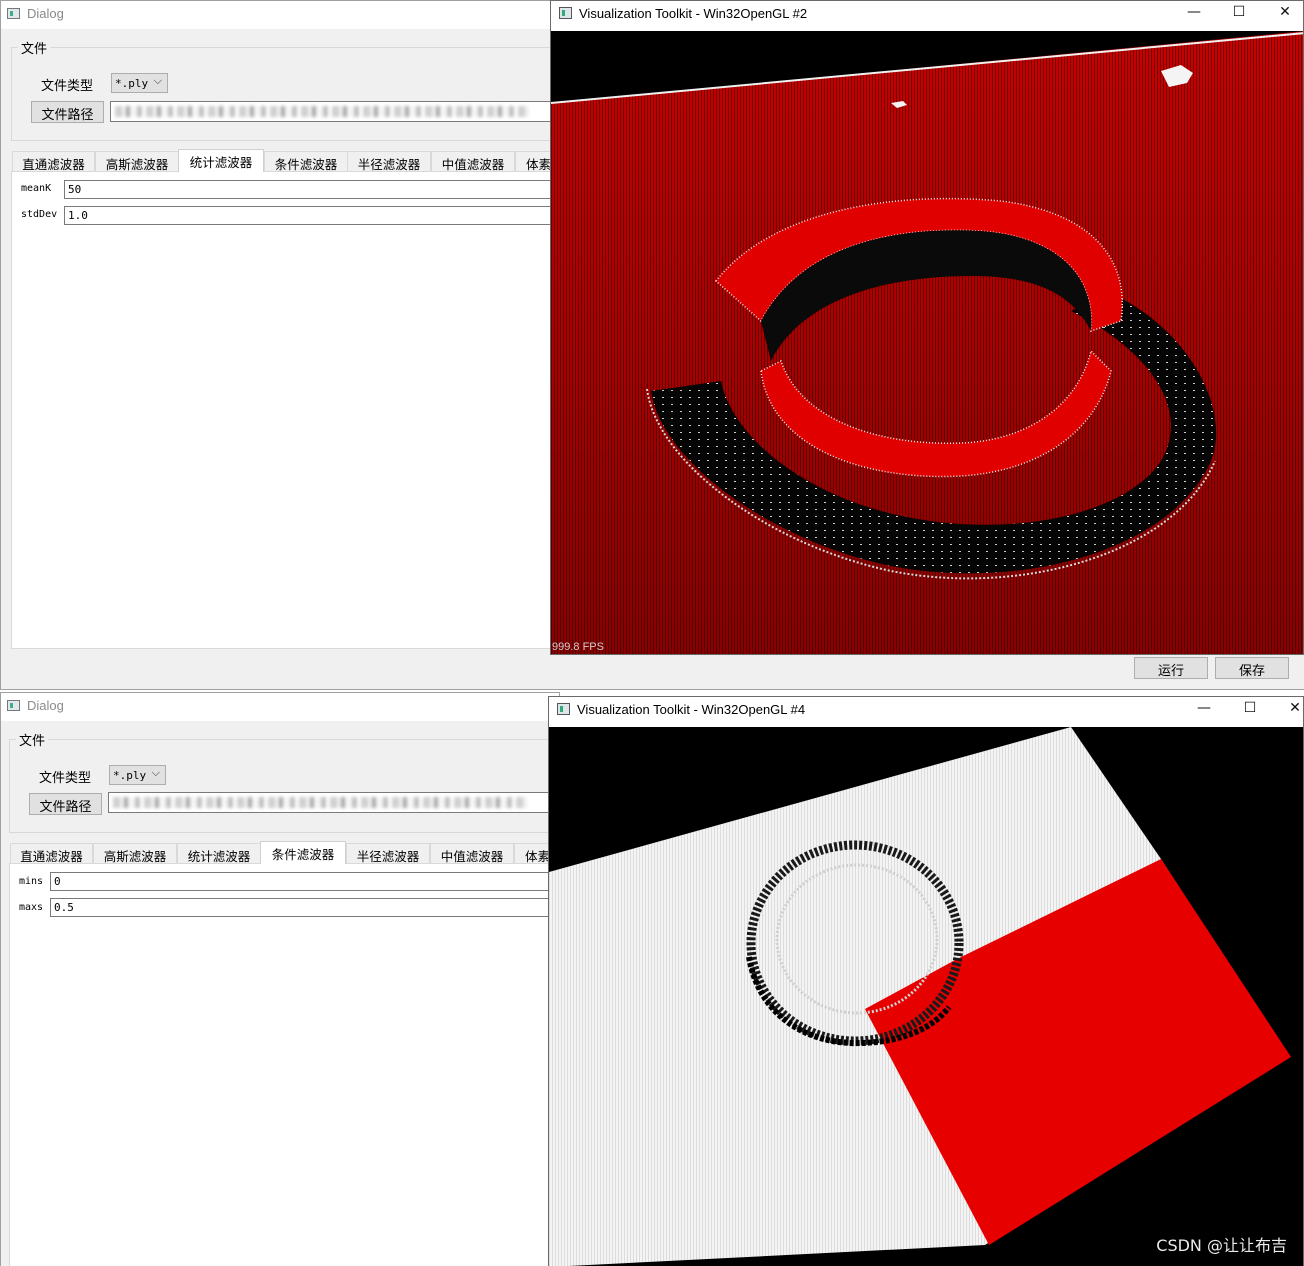 The height and width of the screenshot is (1266, 1304). Describe the element at coordinates (280, 15) in the screenshot. I see `top-dialog-titlebar: Dialog` at that location.